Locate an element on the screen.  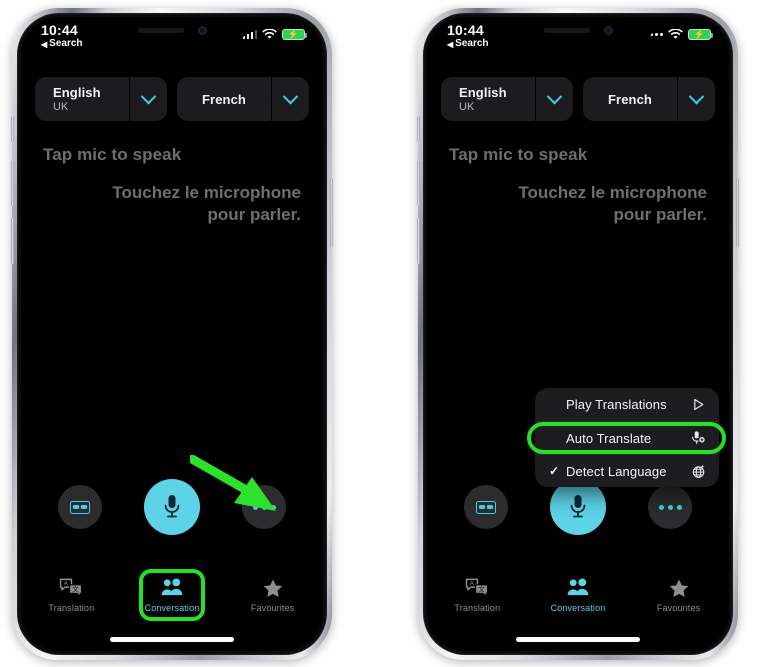
flashcard-icon is located at coordinates (80, 507).